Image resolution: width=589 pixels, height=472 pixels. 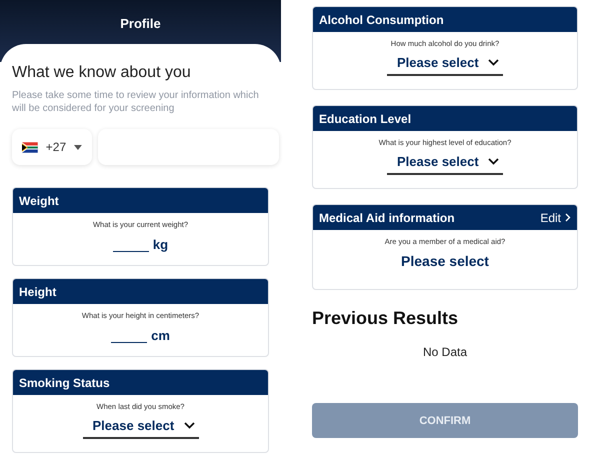 What do you see at coordinates (160, 244) in the screenshot?
I see `unit-label: kg` at bounding box center [160, 244].